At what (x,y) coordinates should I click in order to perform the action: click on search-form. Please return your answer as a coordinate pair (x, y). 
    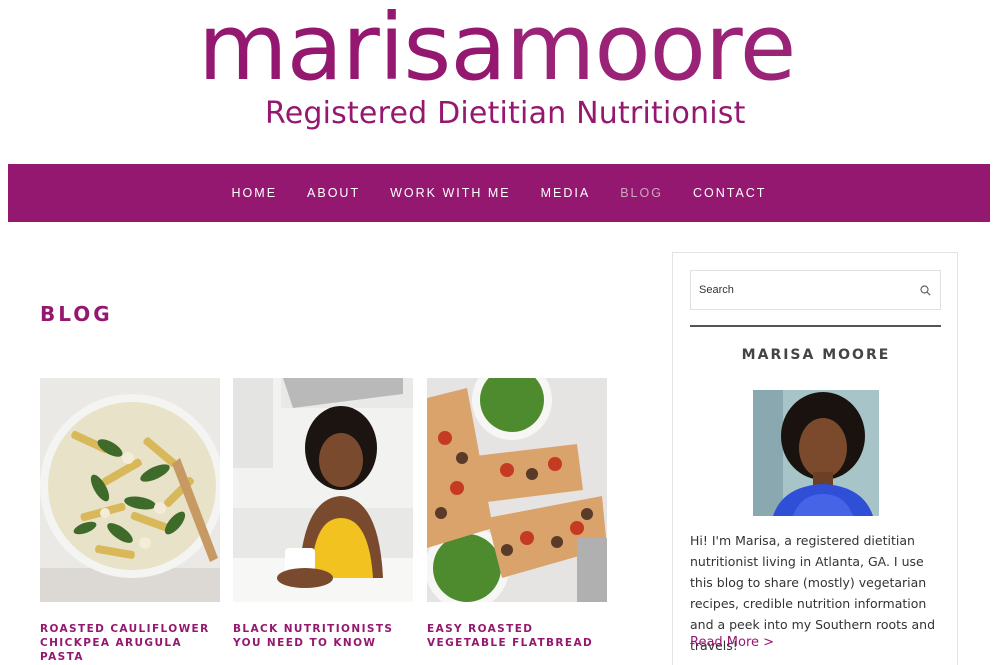
    Looking at the image, I should click on (815, 290).